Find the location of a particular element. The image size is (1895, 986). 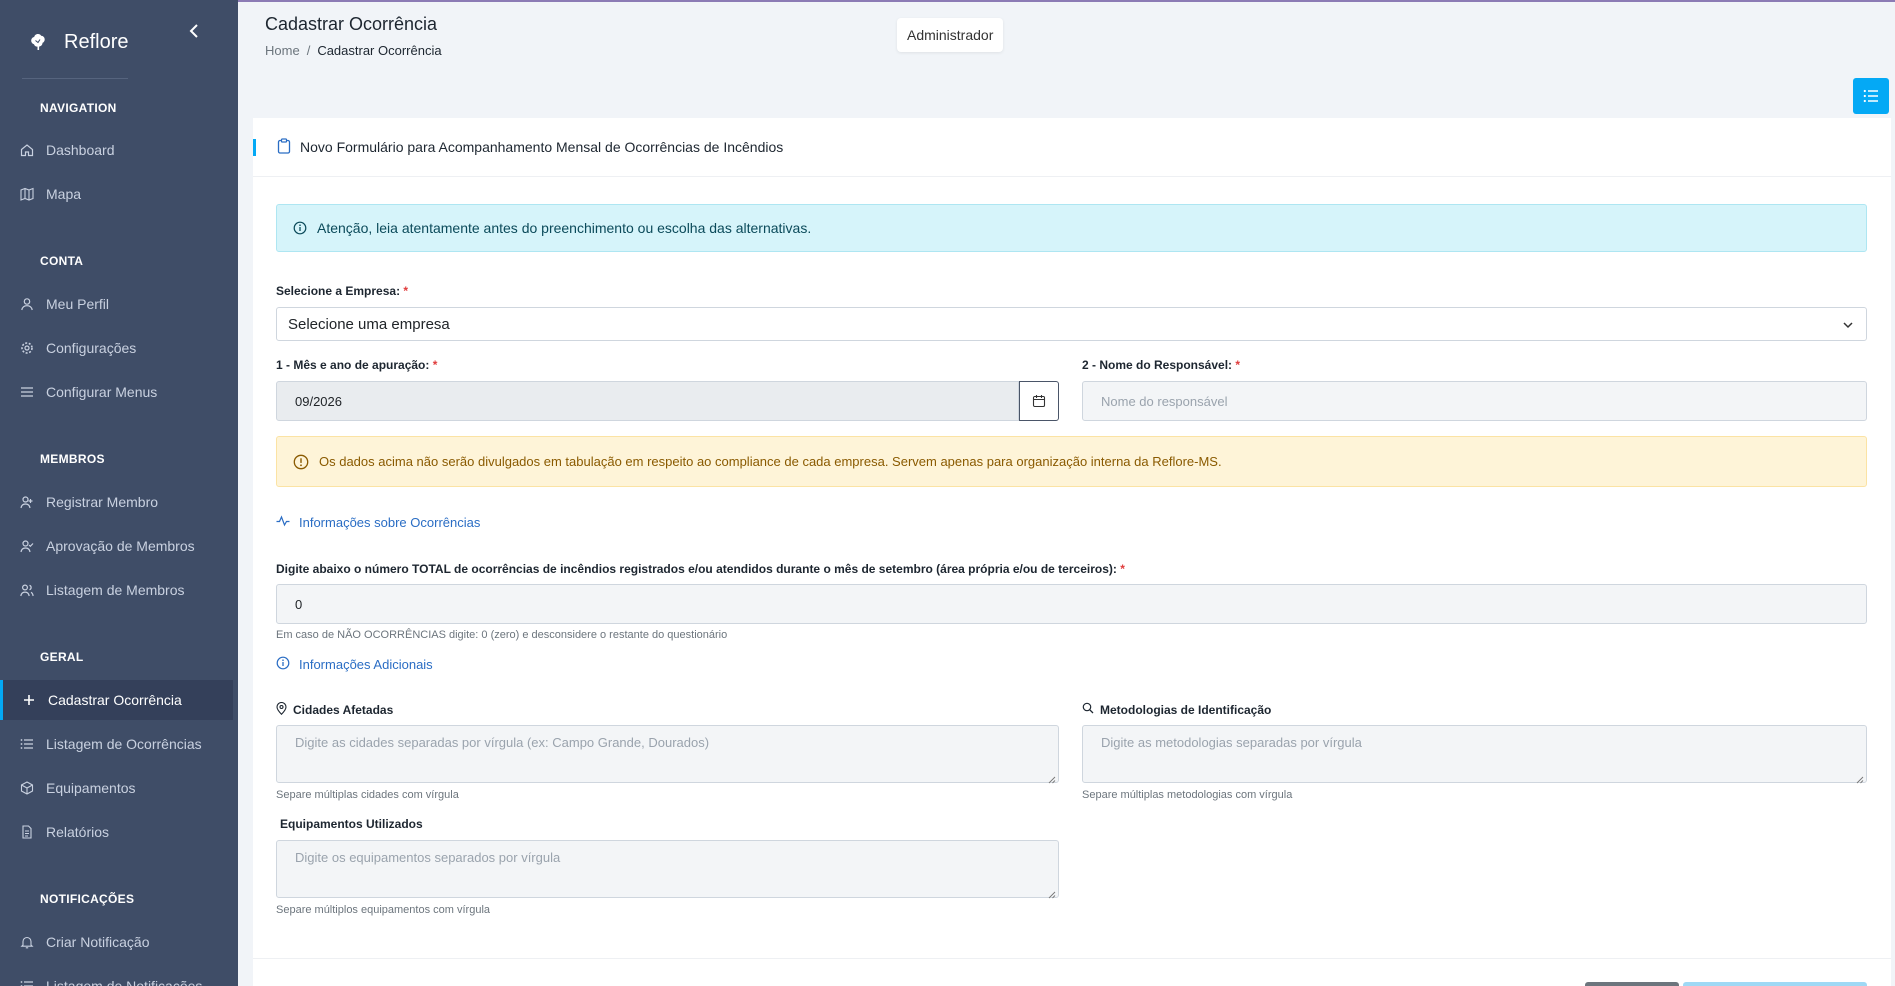

breadcrumb: Home / Cadastrar Ocorrência is located at coordinates (353, 50).